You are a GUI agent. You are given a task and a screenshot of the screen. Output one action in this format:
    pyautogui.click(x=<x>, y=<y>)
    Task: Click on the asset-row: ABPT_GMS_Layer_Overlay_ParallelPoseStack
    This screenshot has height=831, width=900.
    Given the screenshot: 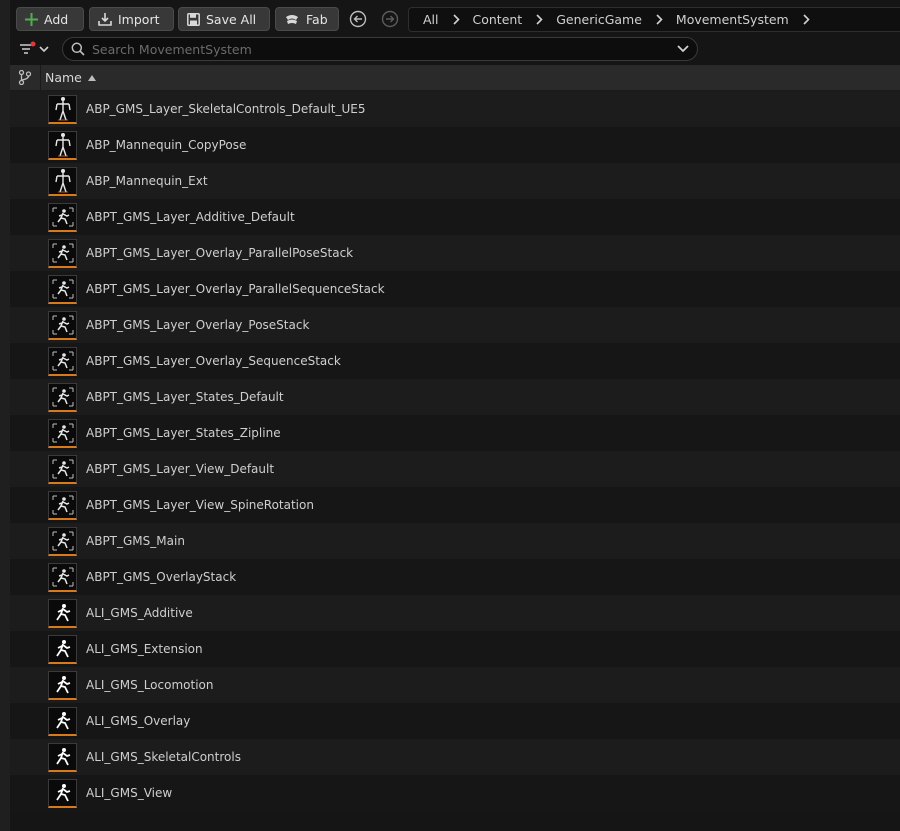 What is the action you would take?
    pyautogui.click(x=455, y=253)
    